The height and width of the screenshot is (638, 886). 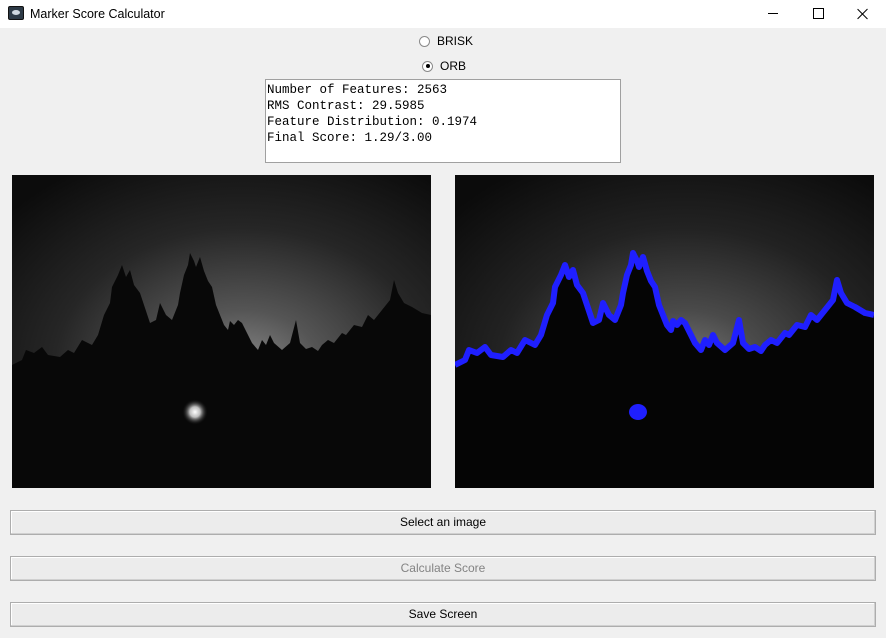 What do you see at coordinates (453, 66) in the screenshot?
I see `radio-orb-label: ORB` at bounding box center [453, 66].